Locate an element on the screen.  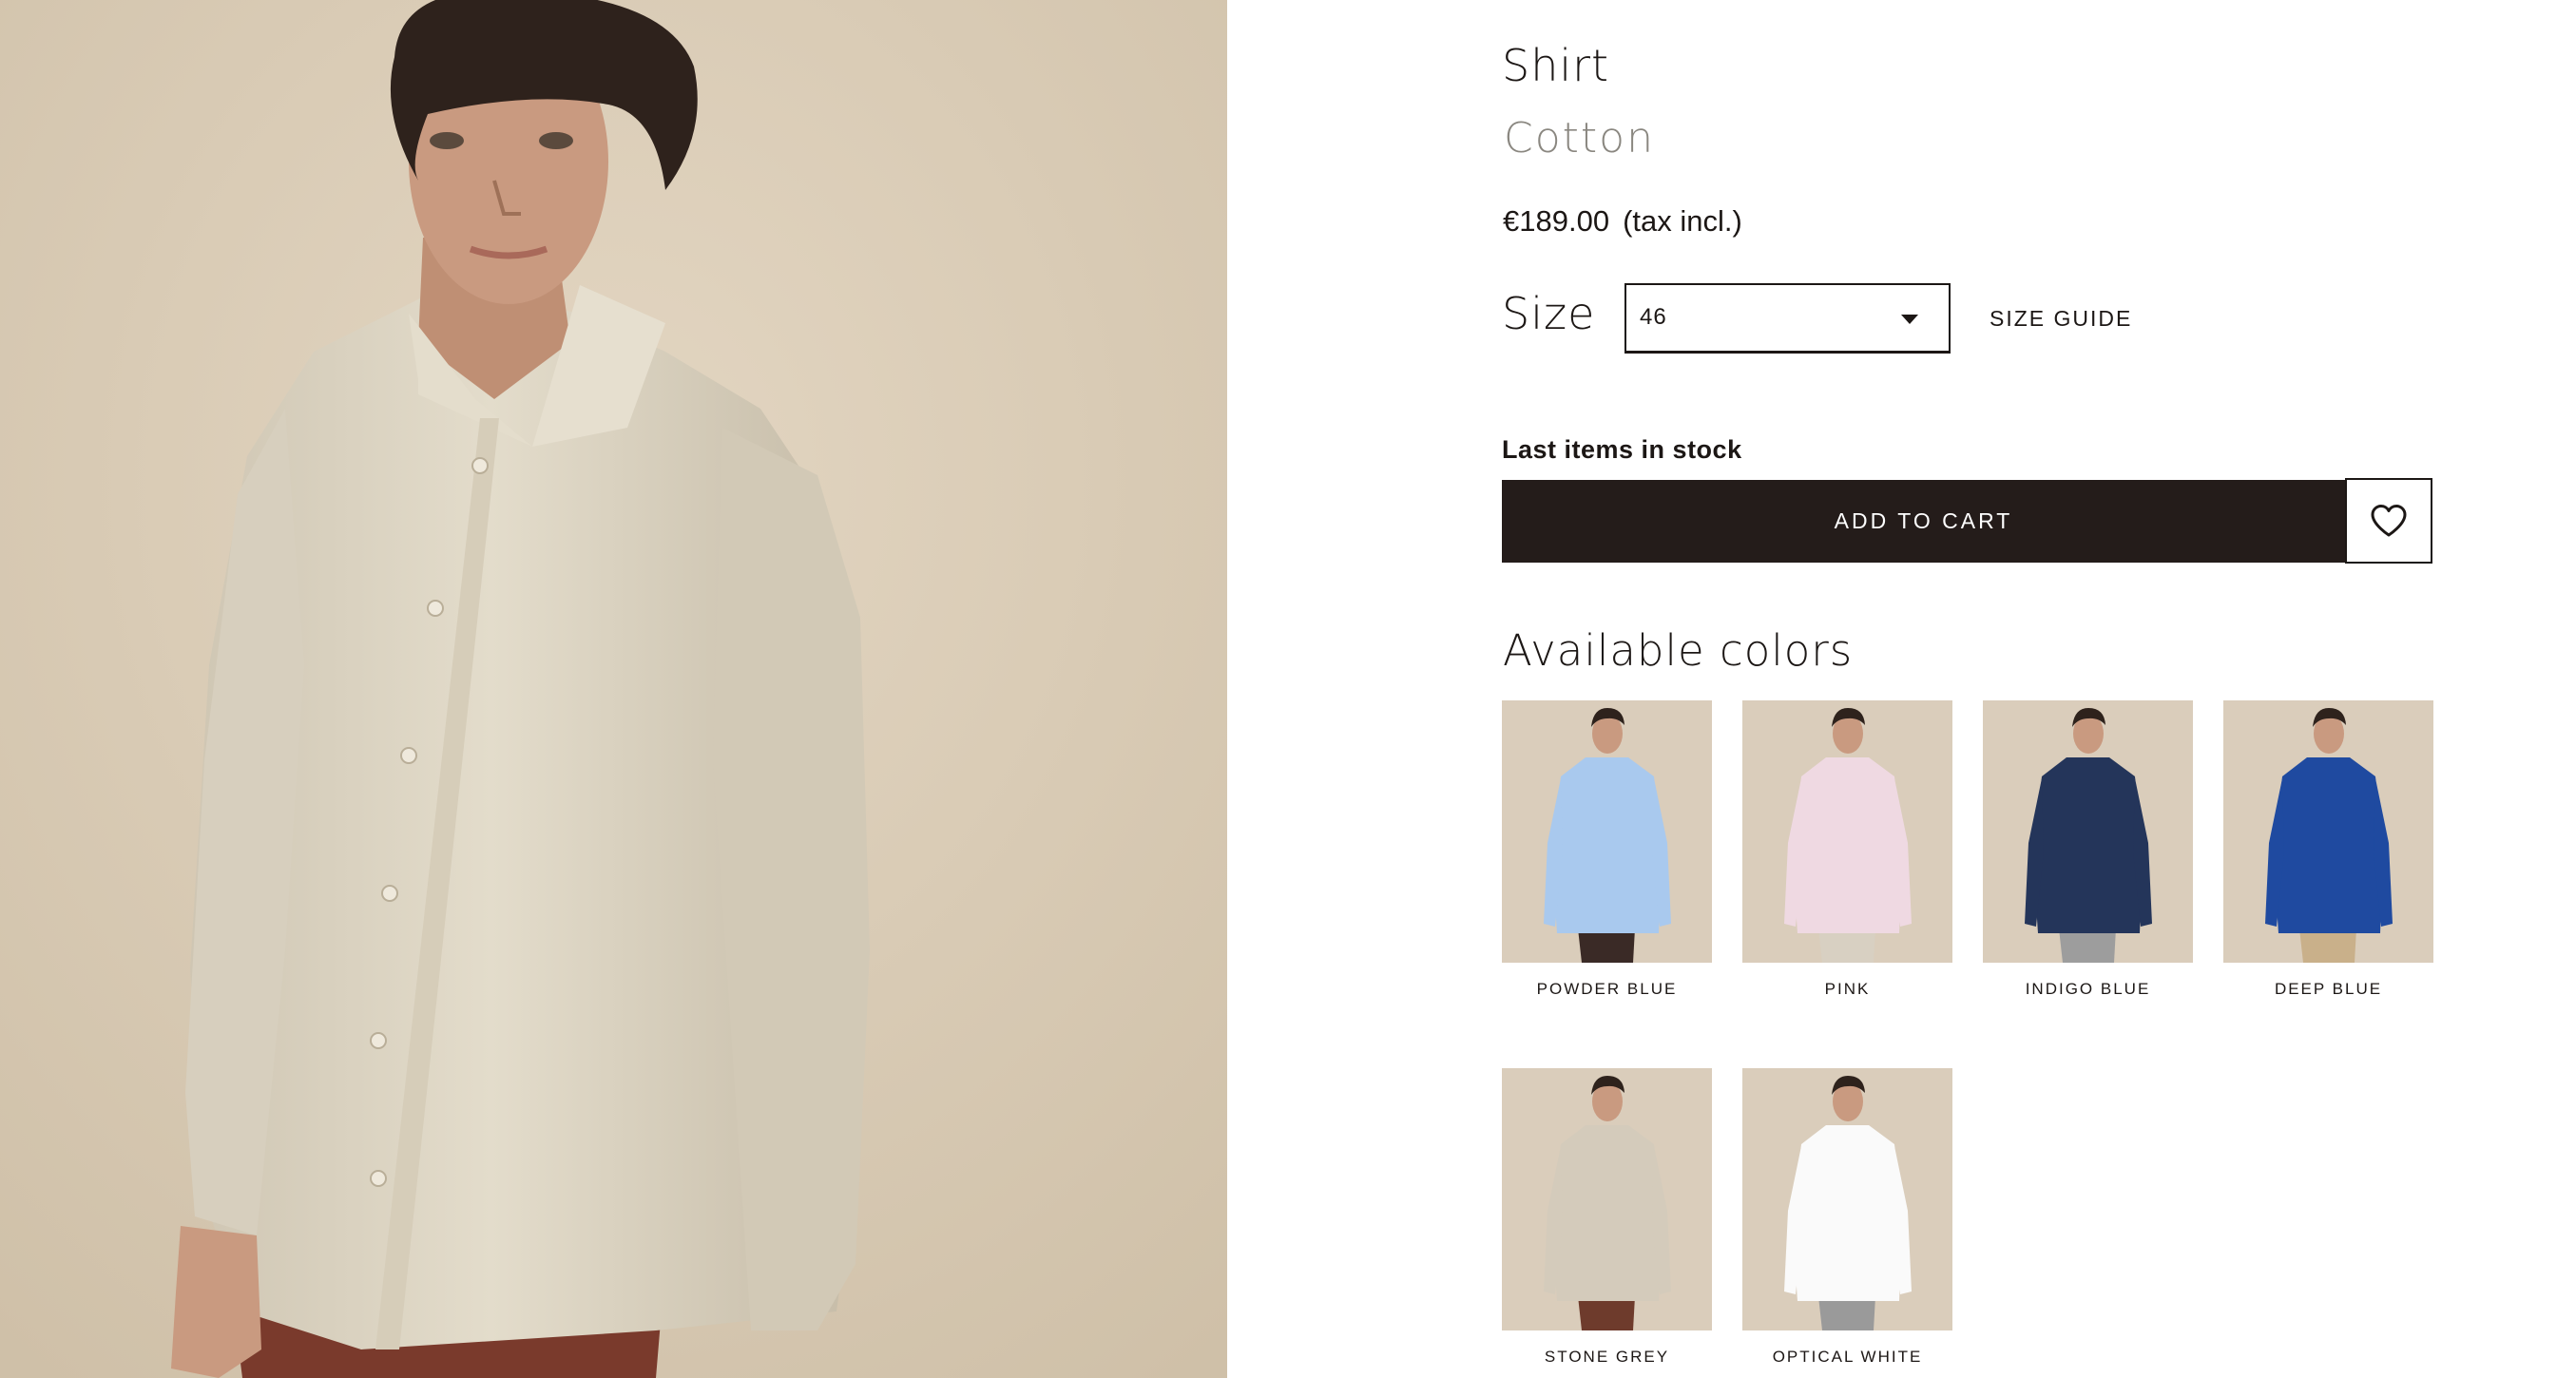
color-swatch: INDIGO BLUE is located at coordinates (2088, 849).